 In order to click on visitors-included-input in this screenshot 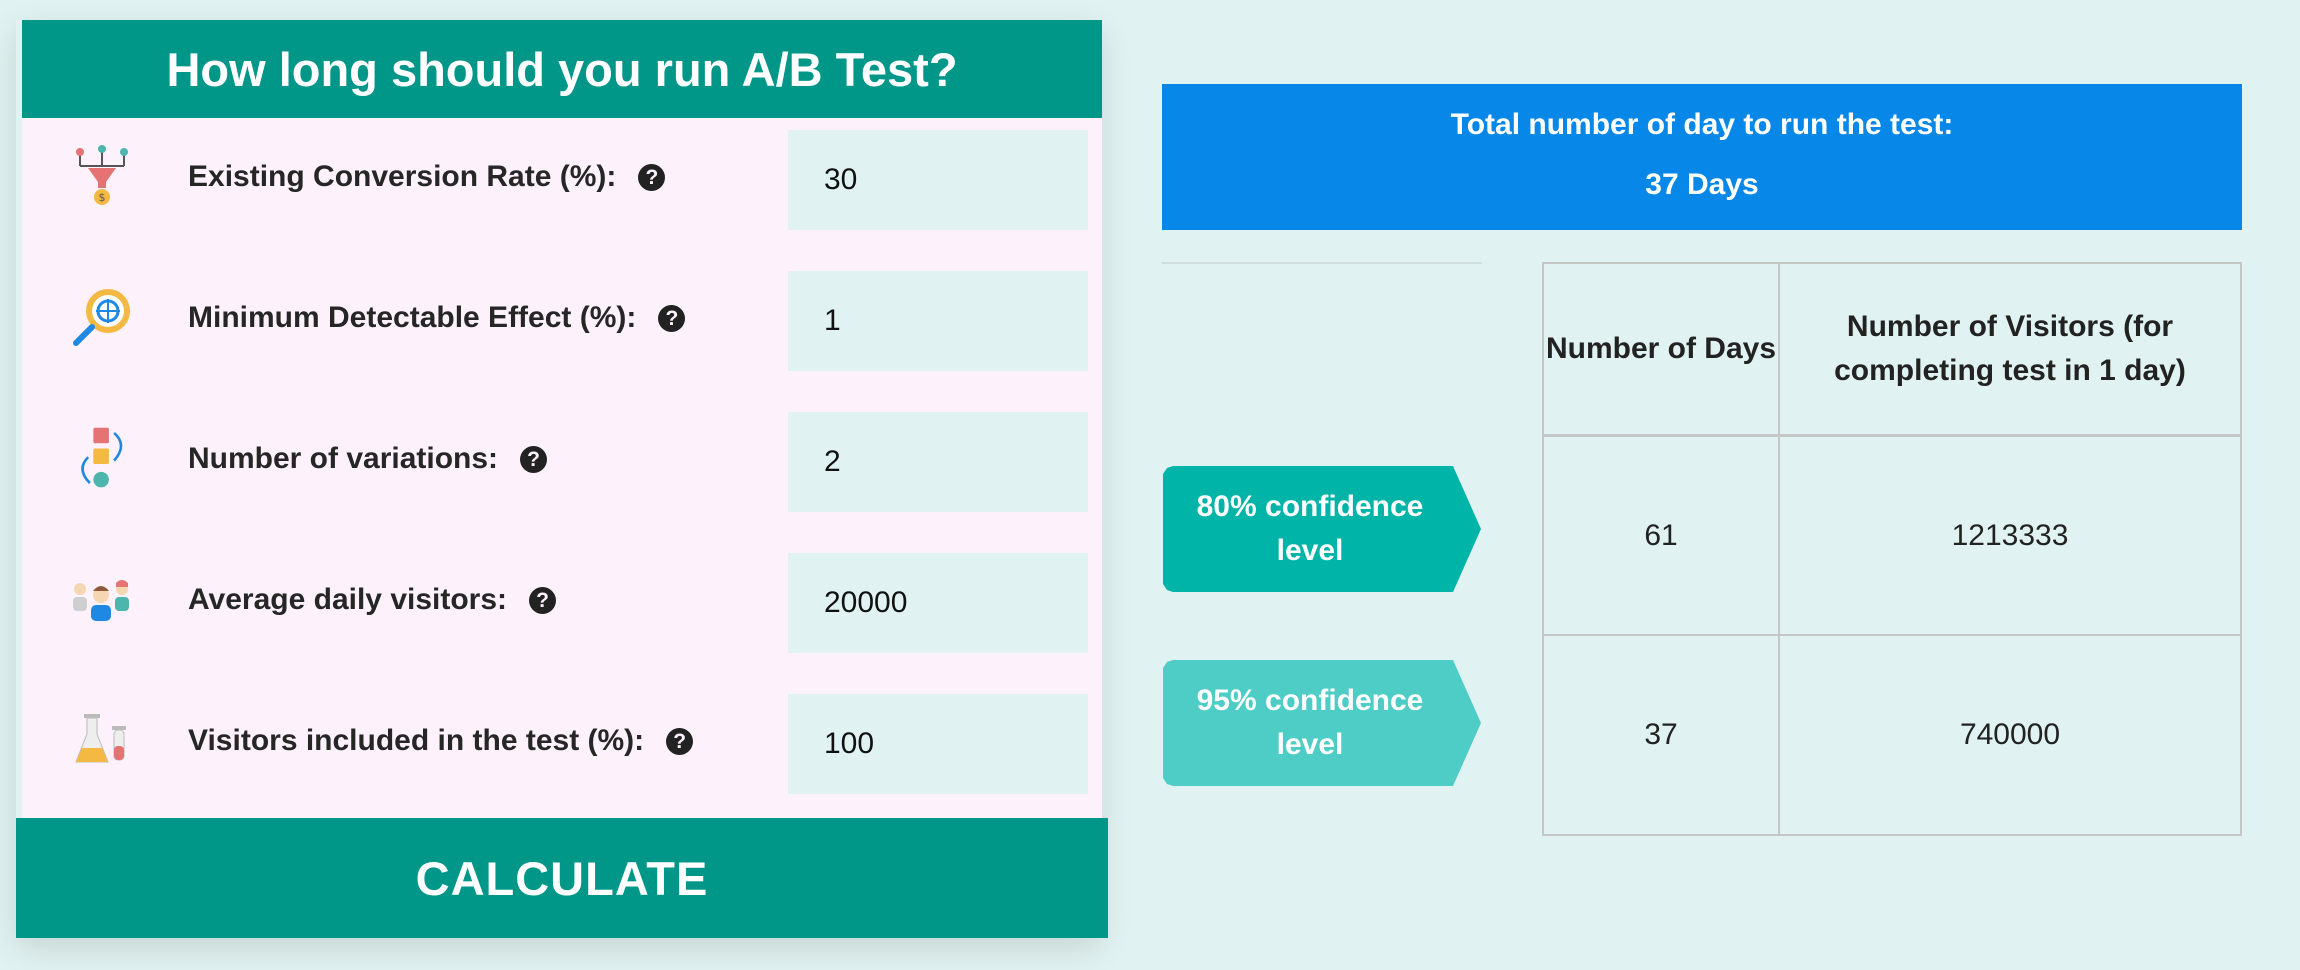, I will do `click(938, 744)`.